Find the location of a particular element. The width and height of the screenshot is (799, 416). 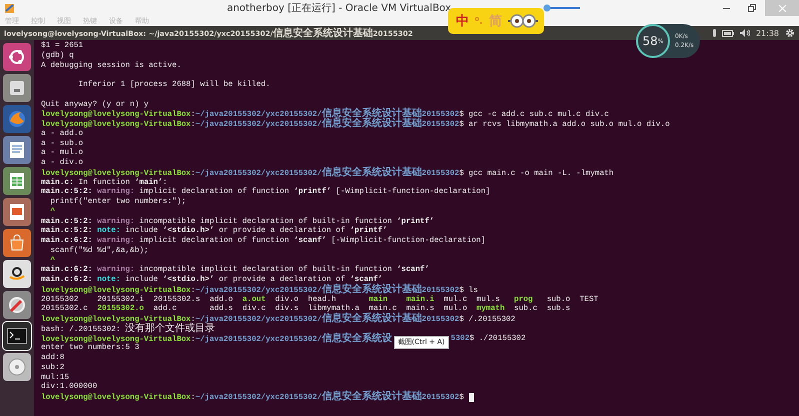

file-cabinet-icon is located at coordinates (17, 88).